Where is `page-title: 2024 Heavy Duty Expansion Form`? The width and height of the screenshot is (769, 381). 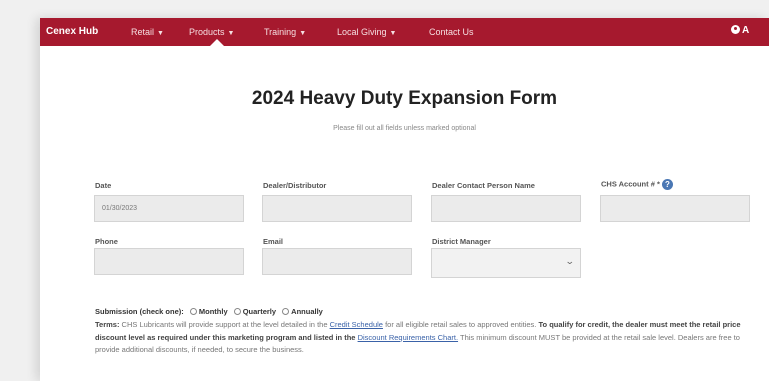 page-title: 2024 Heavy Duty Expansion Form is located at coordinates (404, 98).